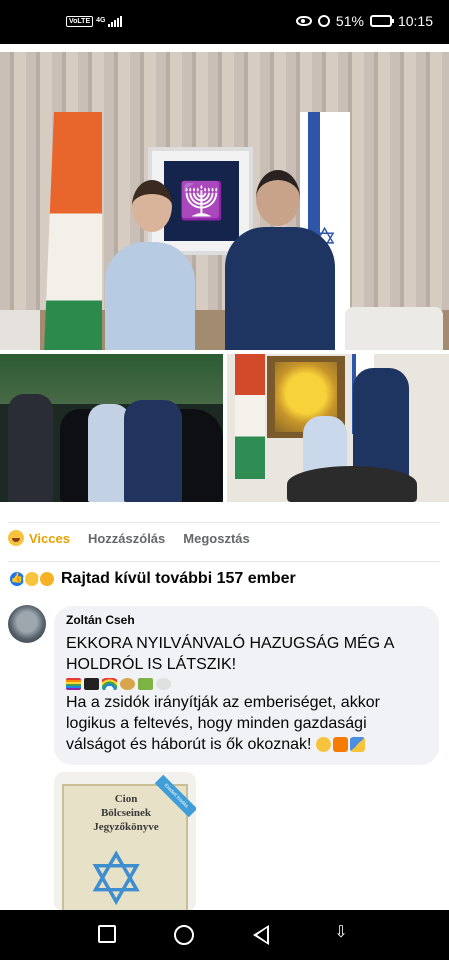 Image resolution: width=449 pixels, height=960 pixels. I want to click on haha-icon, so click(16, 538).